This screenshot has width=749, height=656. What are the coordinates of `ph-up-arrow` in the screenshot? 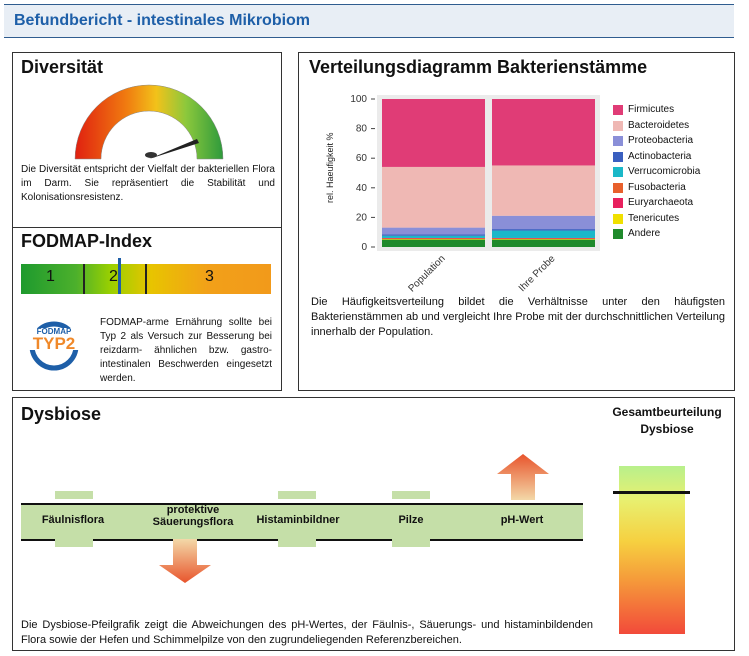 It's located at (523, 477).